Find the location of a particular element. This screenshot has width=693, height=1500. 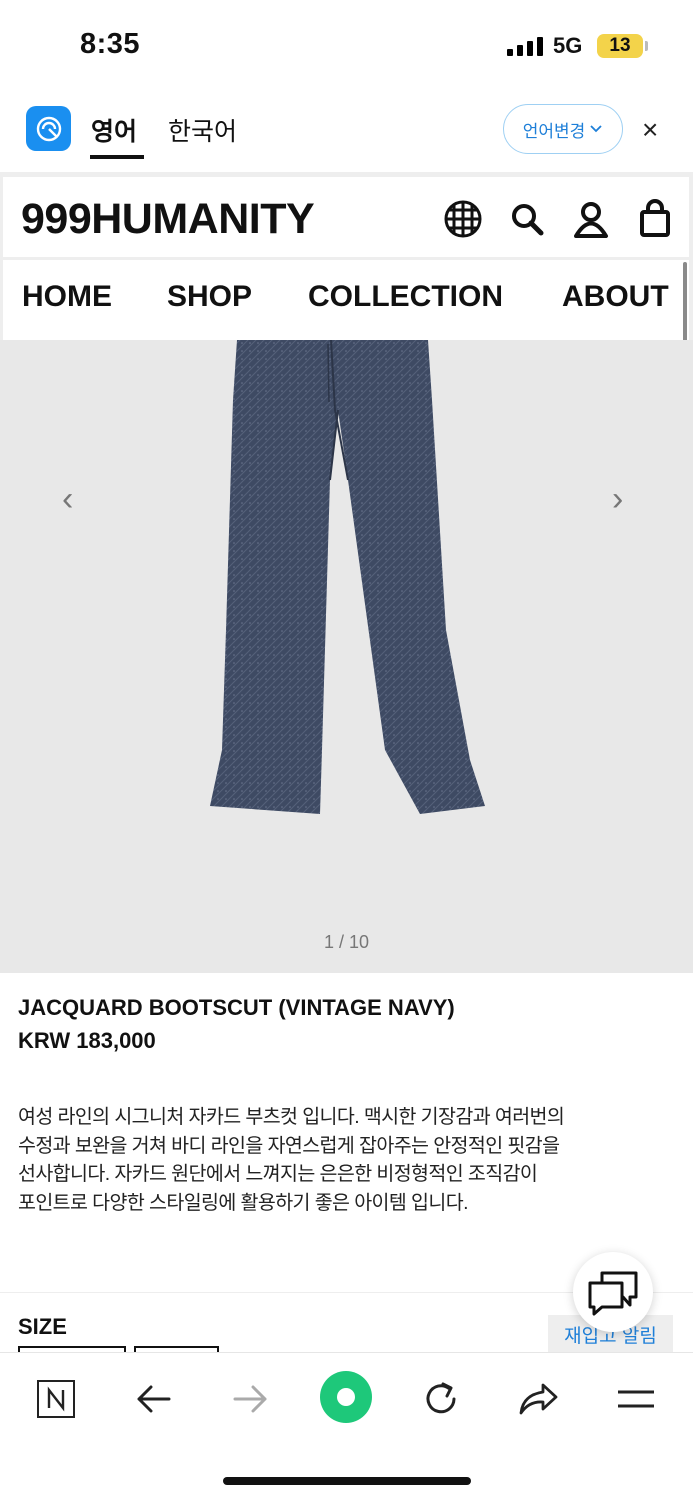

product-image-pants is located at coordinates (347, 577).